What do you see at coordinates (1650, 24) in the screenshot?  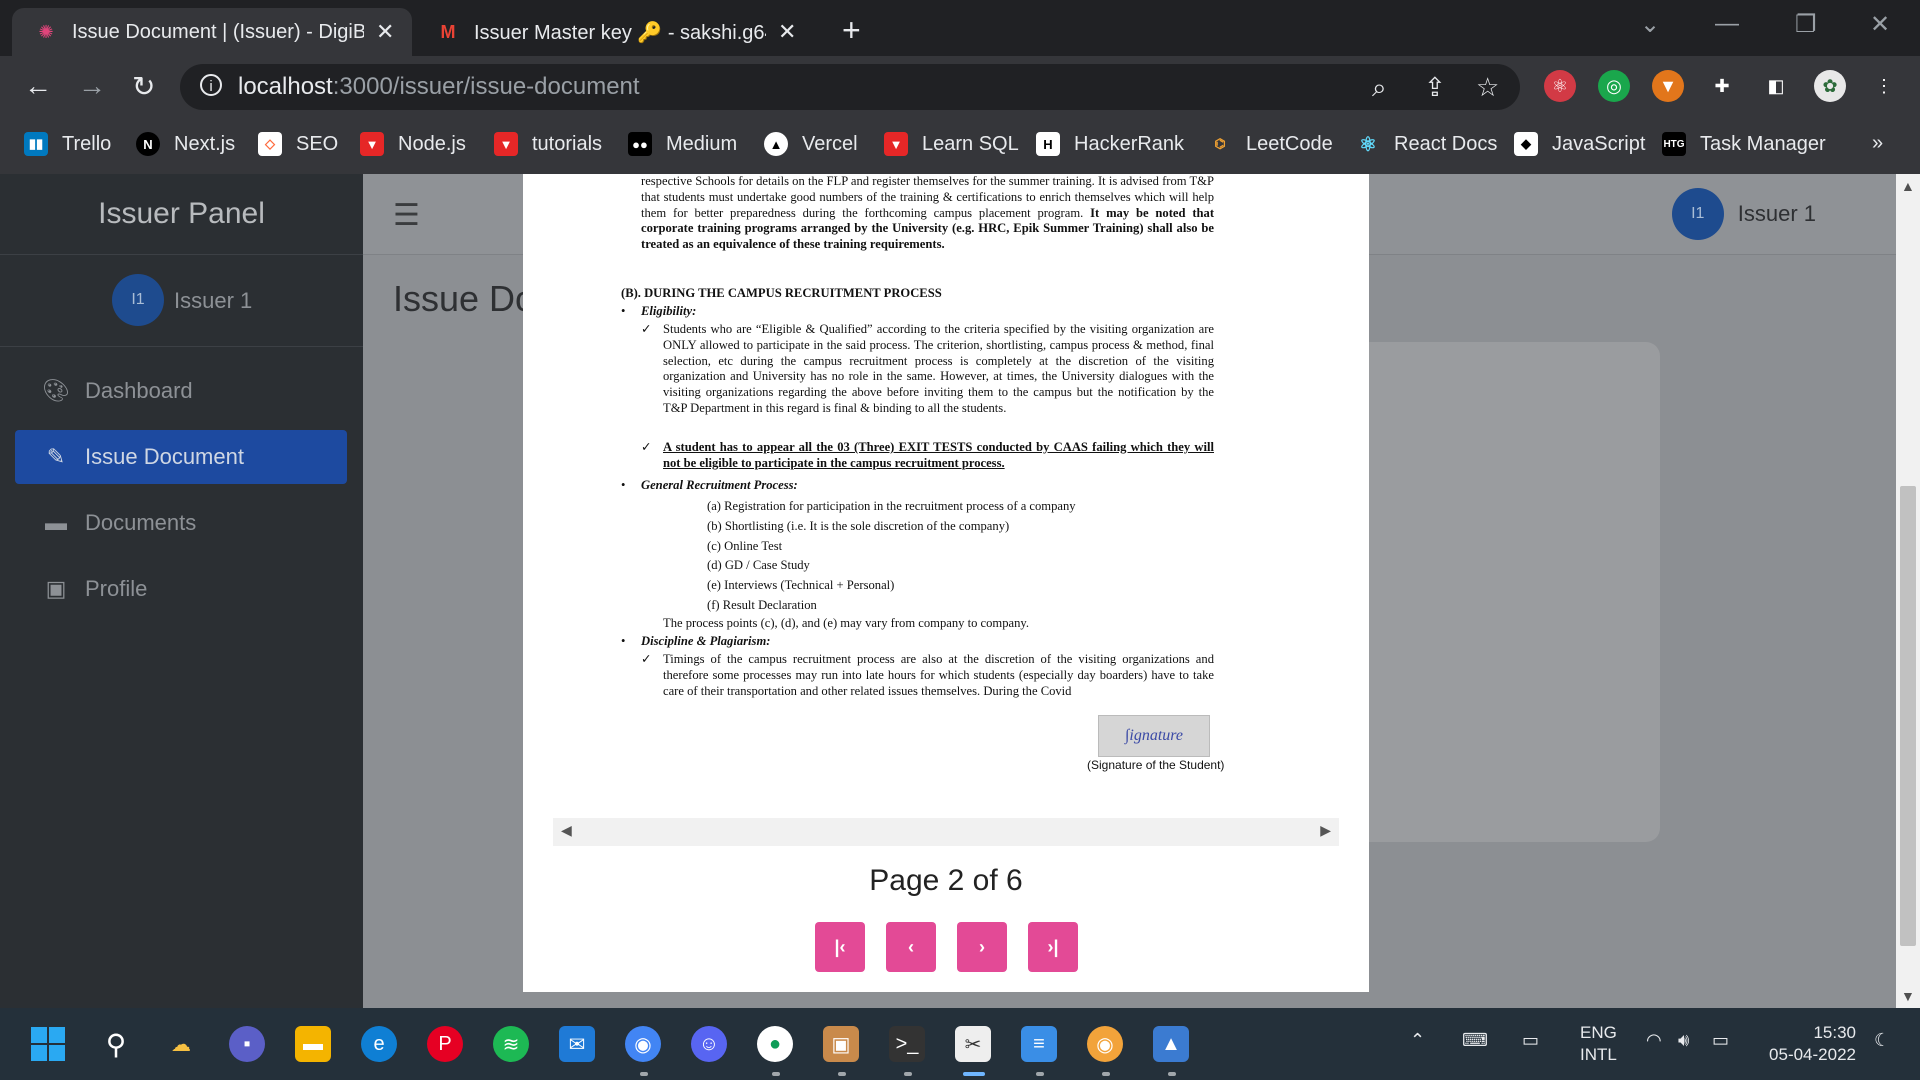 I see `tab-search-icon: ⌄` at bounding box center [1650, 24].